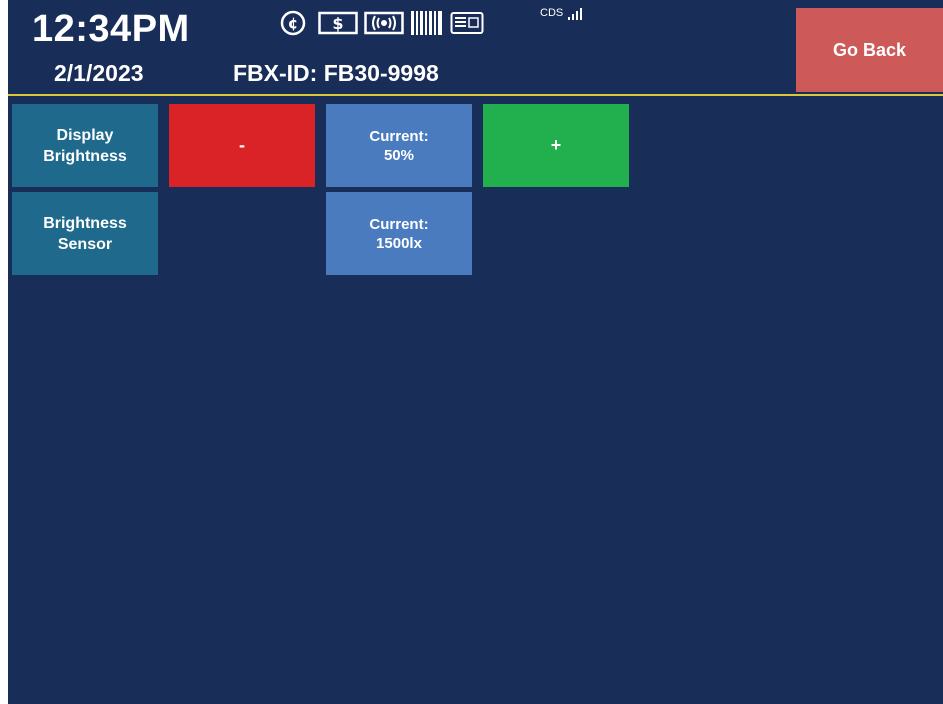  Describe the element at coordinates (111, 29) in the screenshot. I see `clock-time: 12:34PM` at that location.